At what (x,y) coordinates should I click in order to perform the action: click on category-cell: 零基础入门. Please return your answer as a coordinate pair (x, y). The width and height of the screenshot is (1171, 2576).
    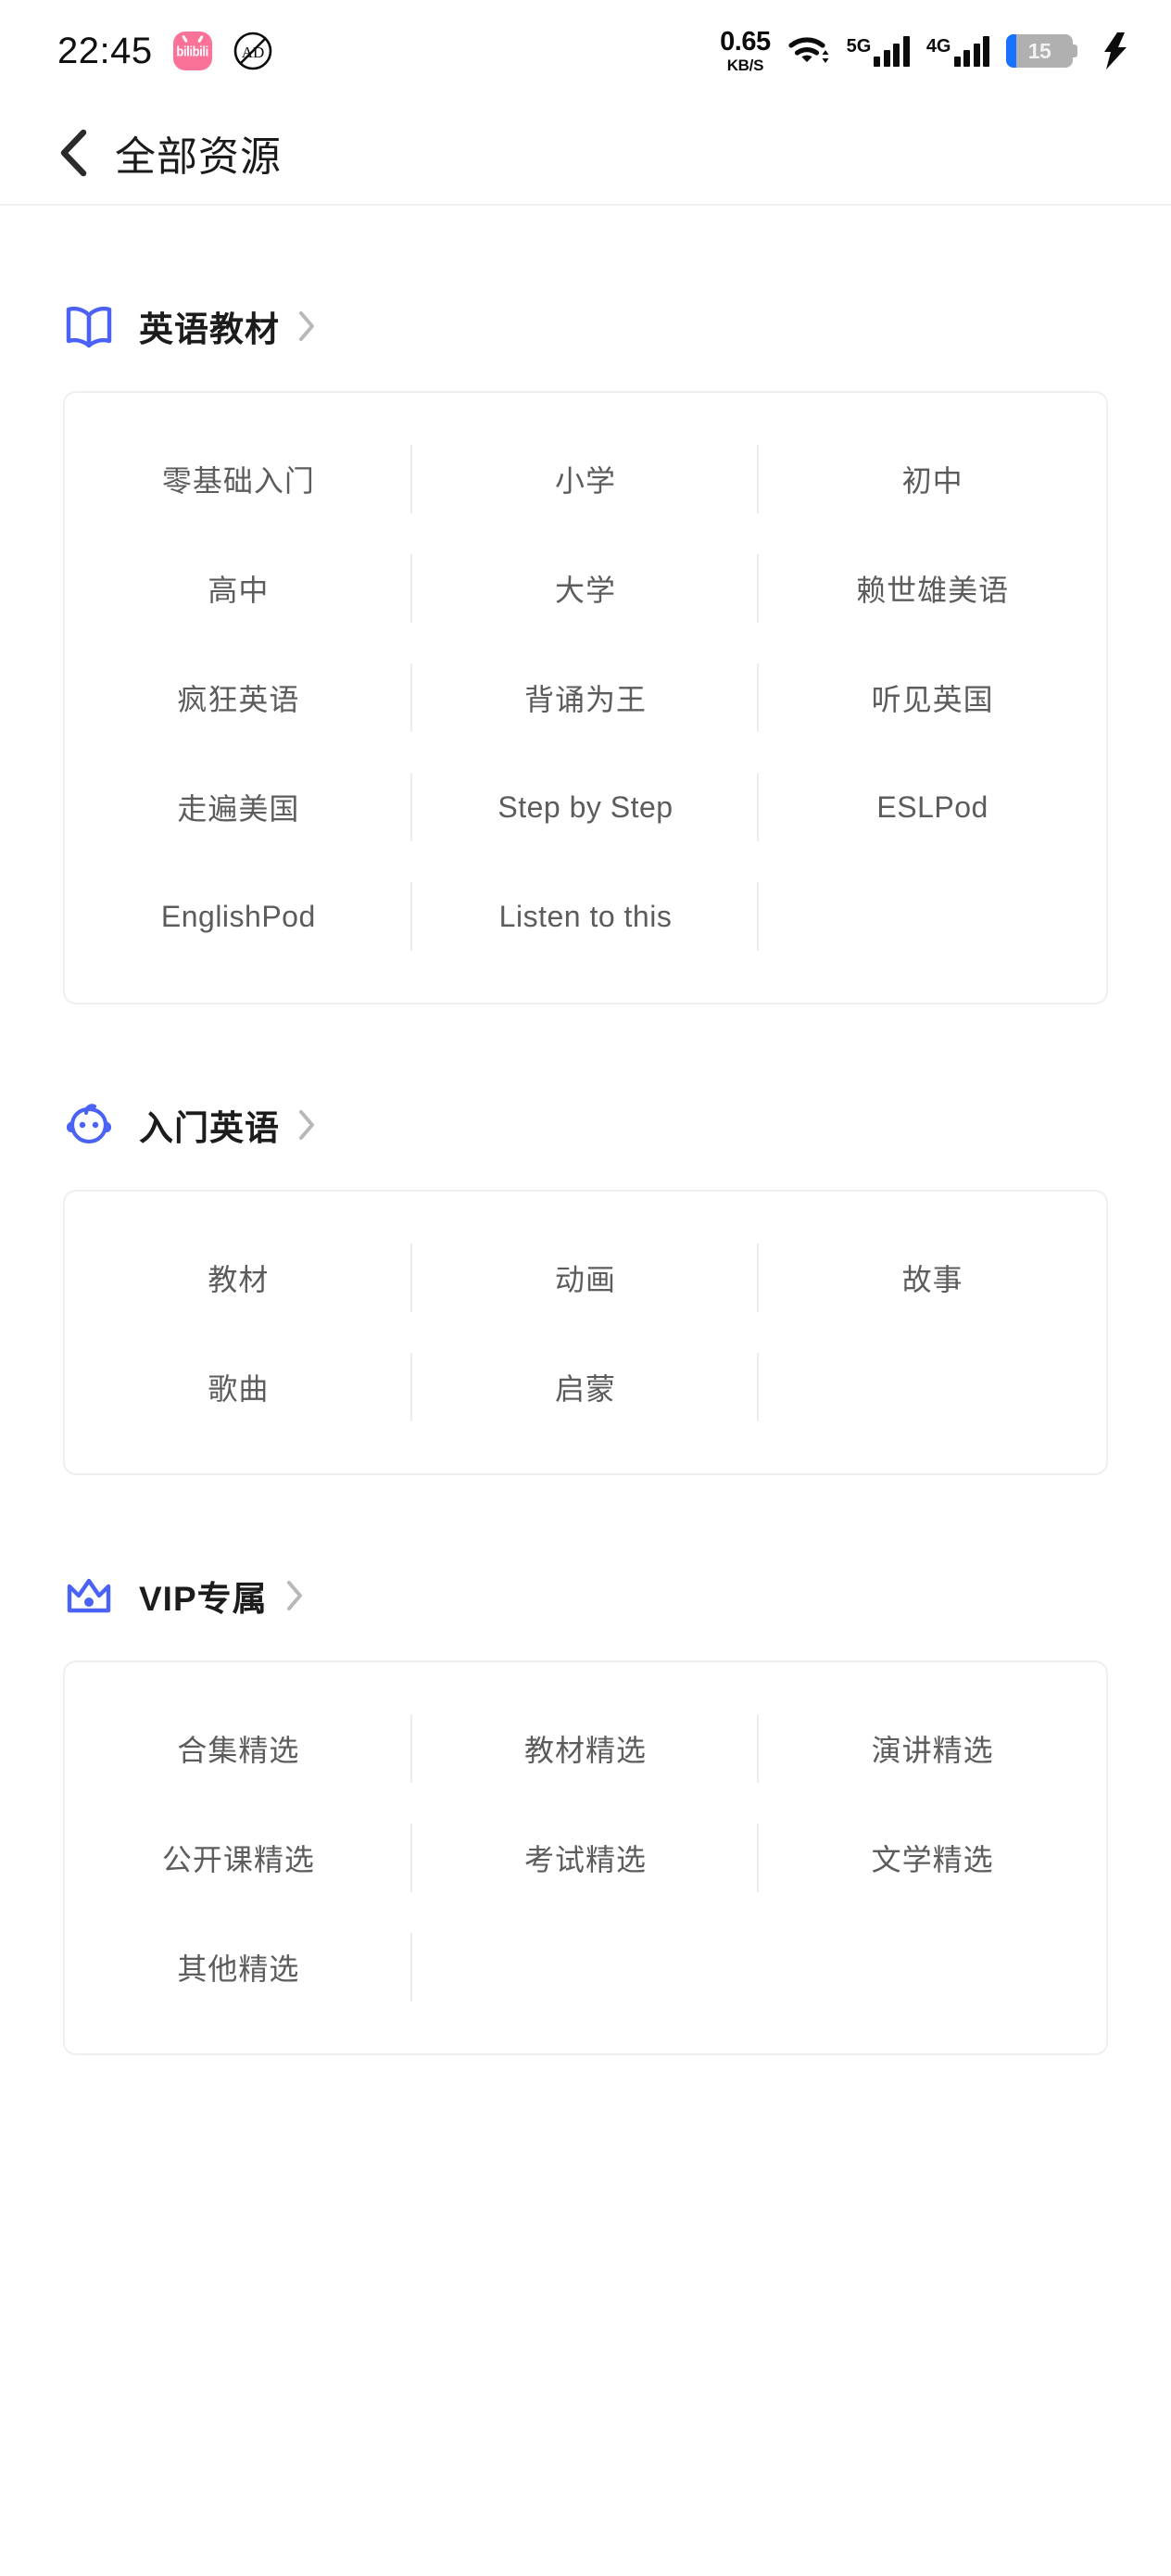
    Looking at the image, I should click on (238, 479).